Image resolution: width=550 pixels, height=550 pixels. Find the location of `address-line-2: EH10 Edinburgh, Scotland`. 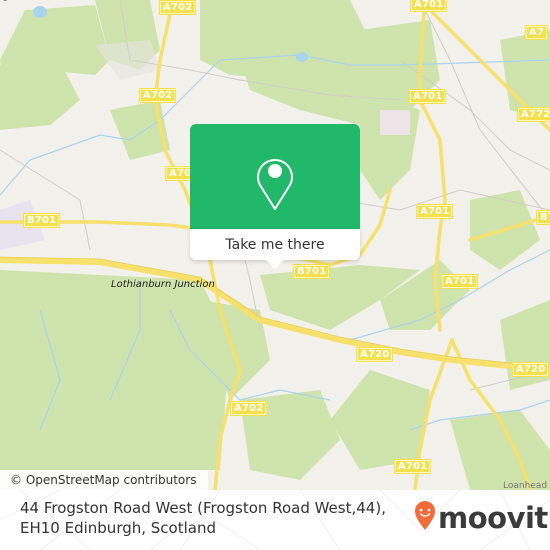

address-line-2: EH10 Edinburgh, Scotland is located at coordinates (118, 528).